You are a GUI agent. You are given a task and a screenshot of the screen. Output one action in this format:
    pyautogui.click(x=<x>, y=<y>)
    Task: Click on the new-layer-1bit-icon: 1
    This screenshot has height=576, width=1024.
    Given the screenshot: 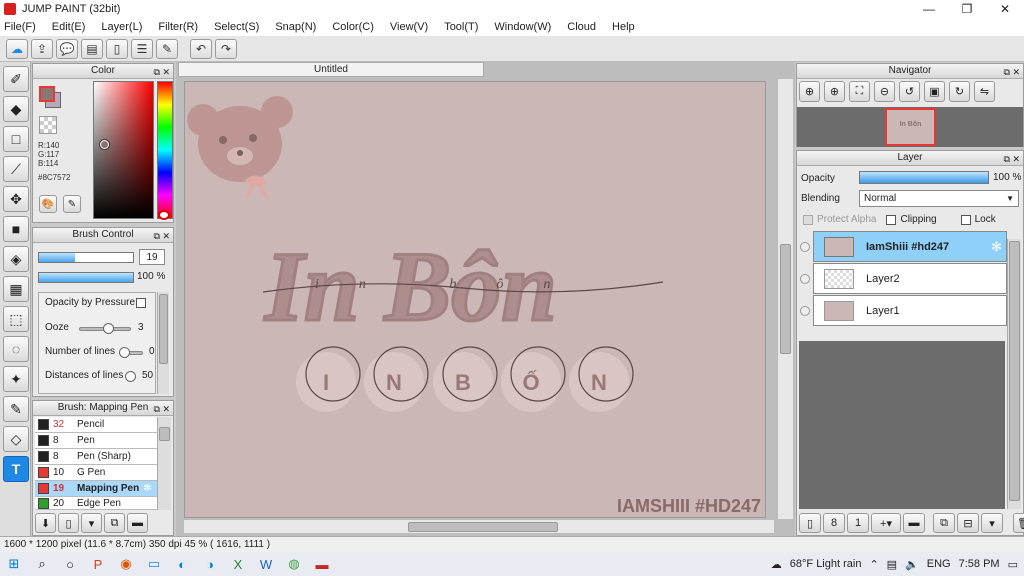 What is the action you would take?
    pyautogui.click(x=858, y=523)
    